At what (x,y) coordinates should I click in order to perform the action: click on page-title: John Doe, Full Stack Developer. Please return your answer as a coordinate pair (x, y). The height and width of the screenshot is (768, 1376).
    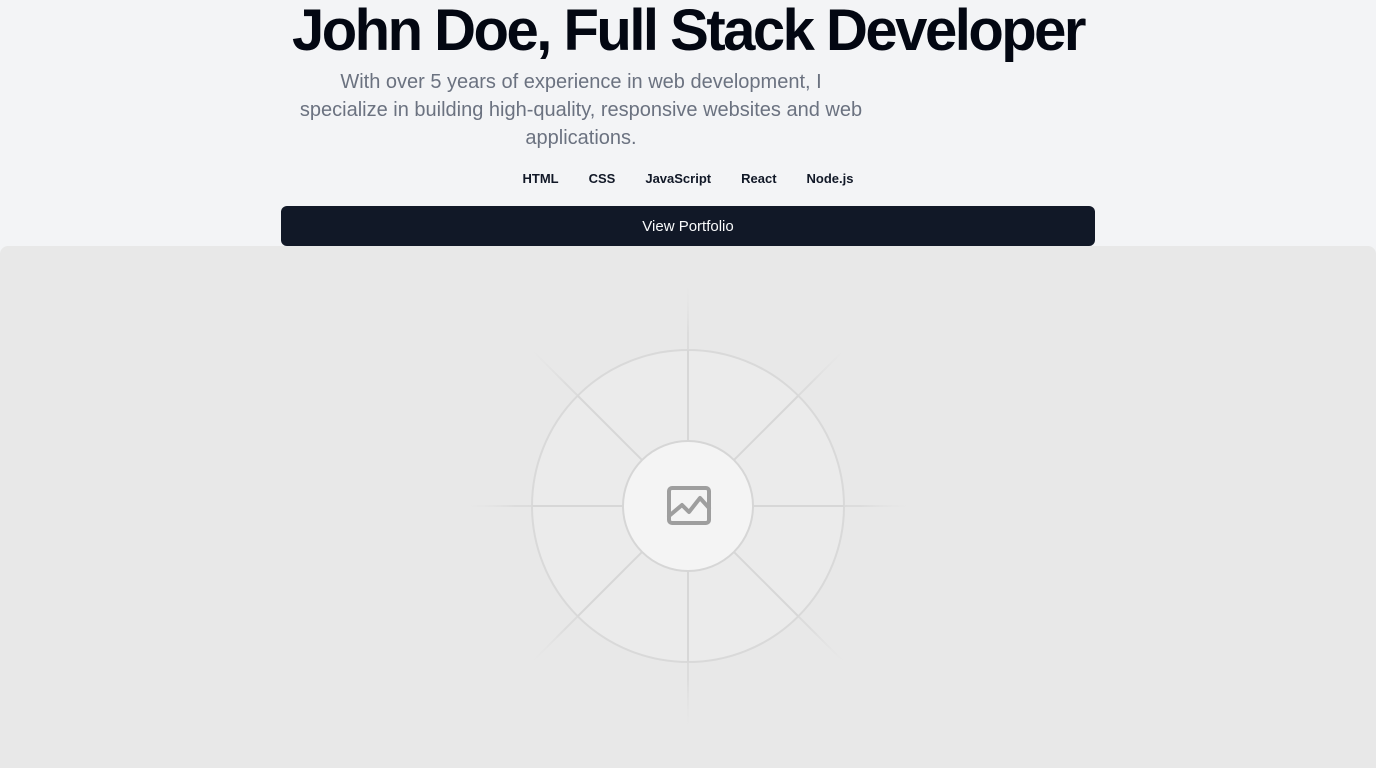
    Looking at the image, I should click on (689, 31).